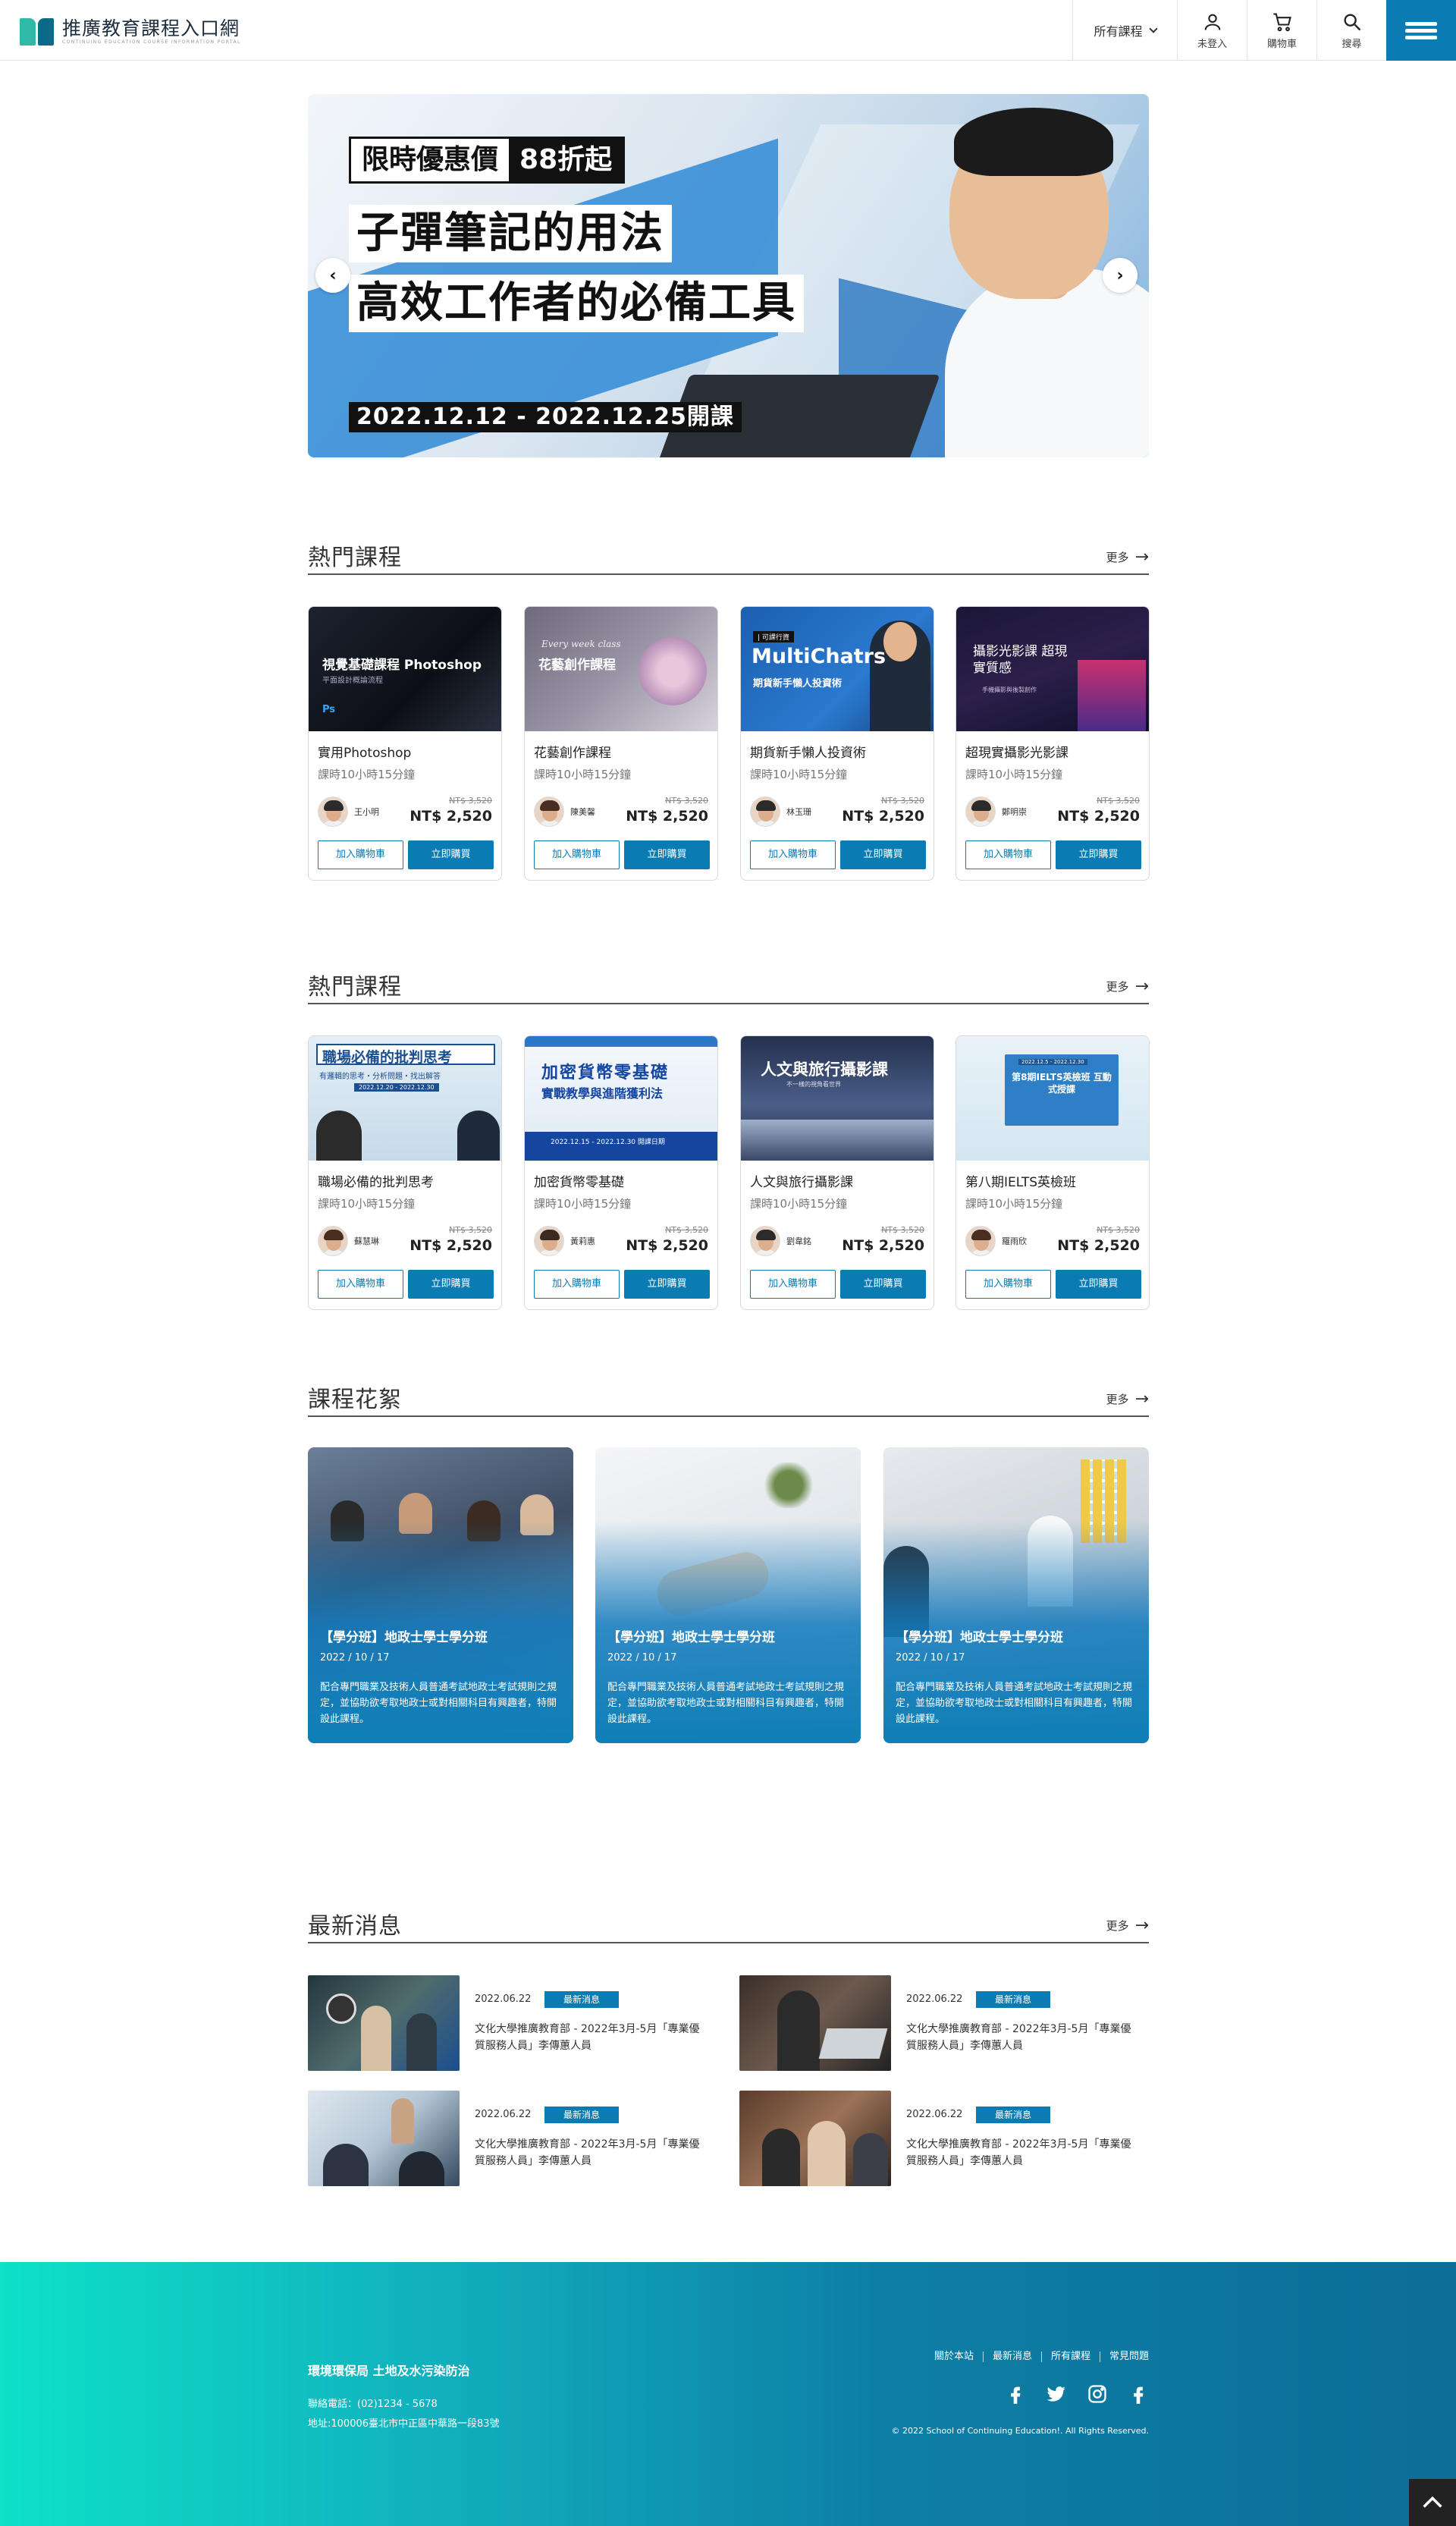 This screenshot has height=2526, width=1456. I want to click on footer-org-name: 環境環保局 土地及水污染防治, so click(389, 2371).